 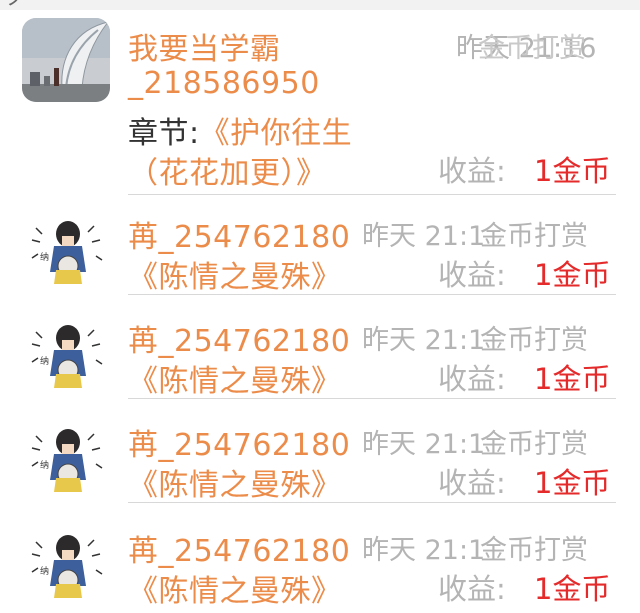 I want to click on top-glyph-mid: 一, so click(x=302, y=4).